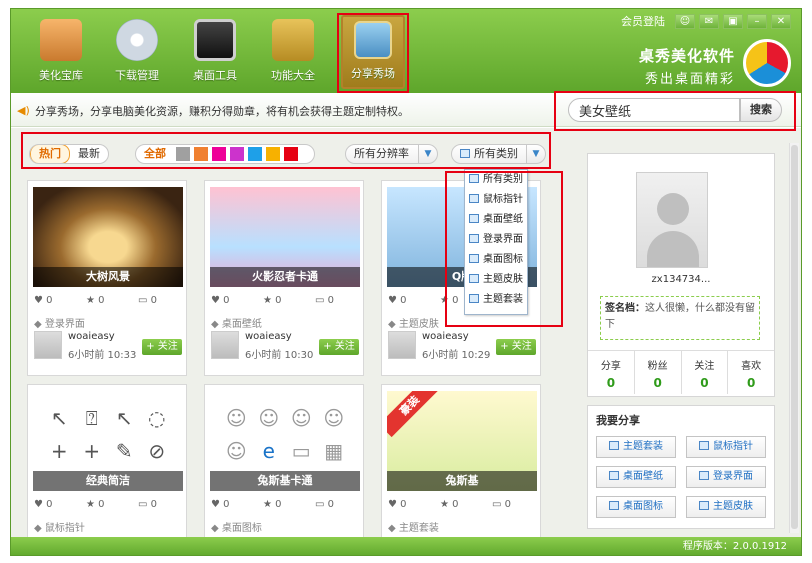 The height and width of the screenshot is (563, 812). I want to click on signature-box: 签名档：这人很懒，什么都没有留下, so click(680, 318).